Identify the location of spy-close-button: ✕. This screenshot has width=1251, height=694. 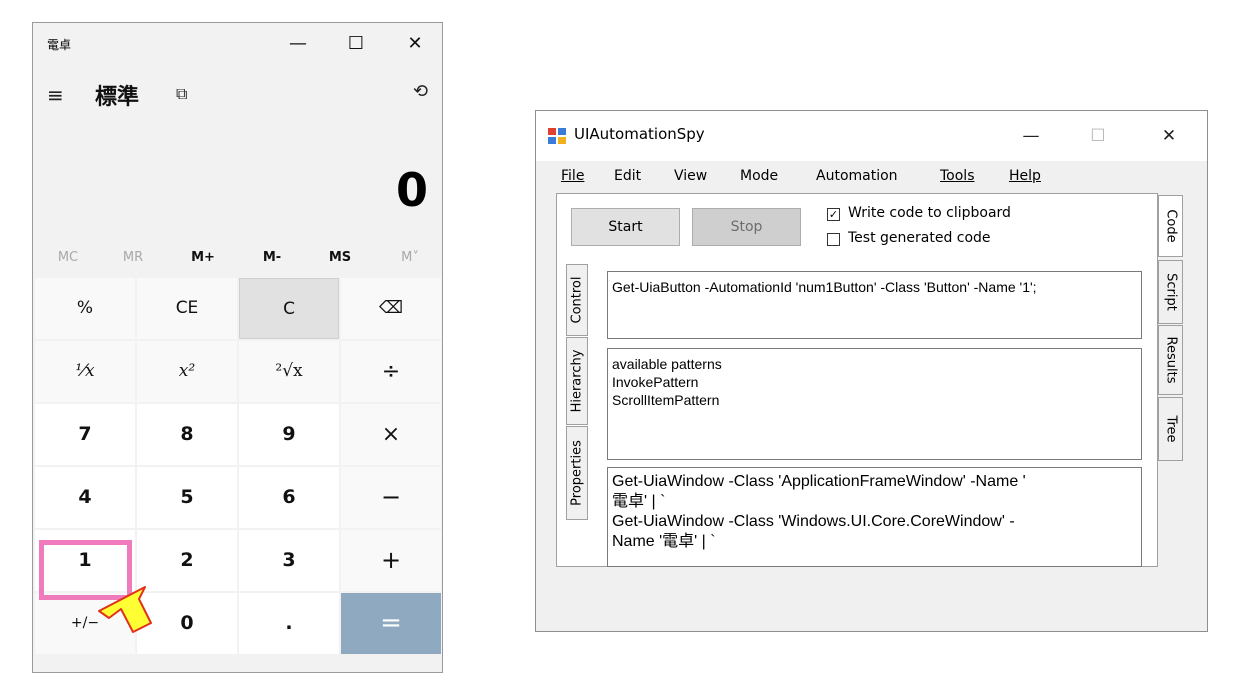
(1169, 136).